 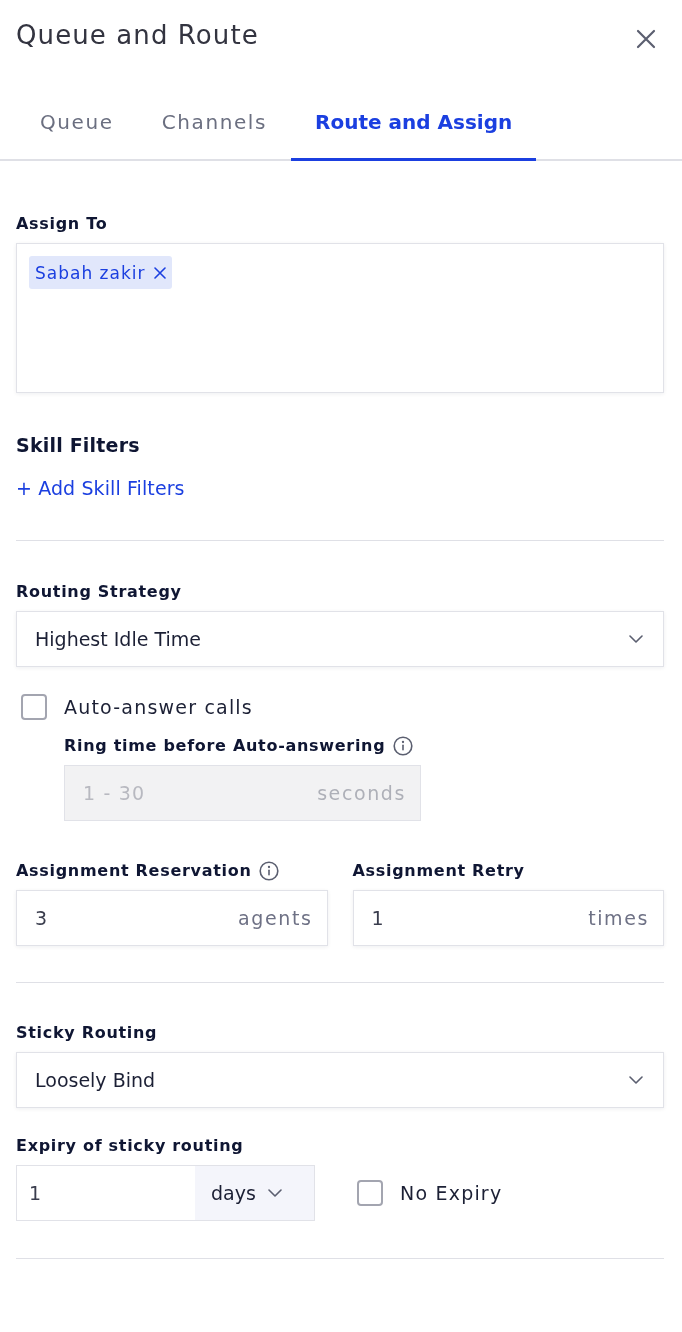 I want to click on number-field: 1 times, so click(x=508, y=918).